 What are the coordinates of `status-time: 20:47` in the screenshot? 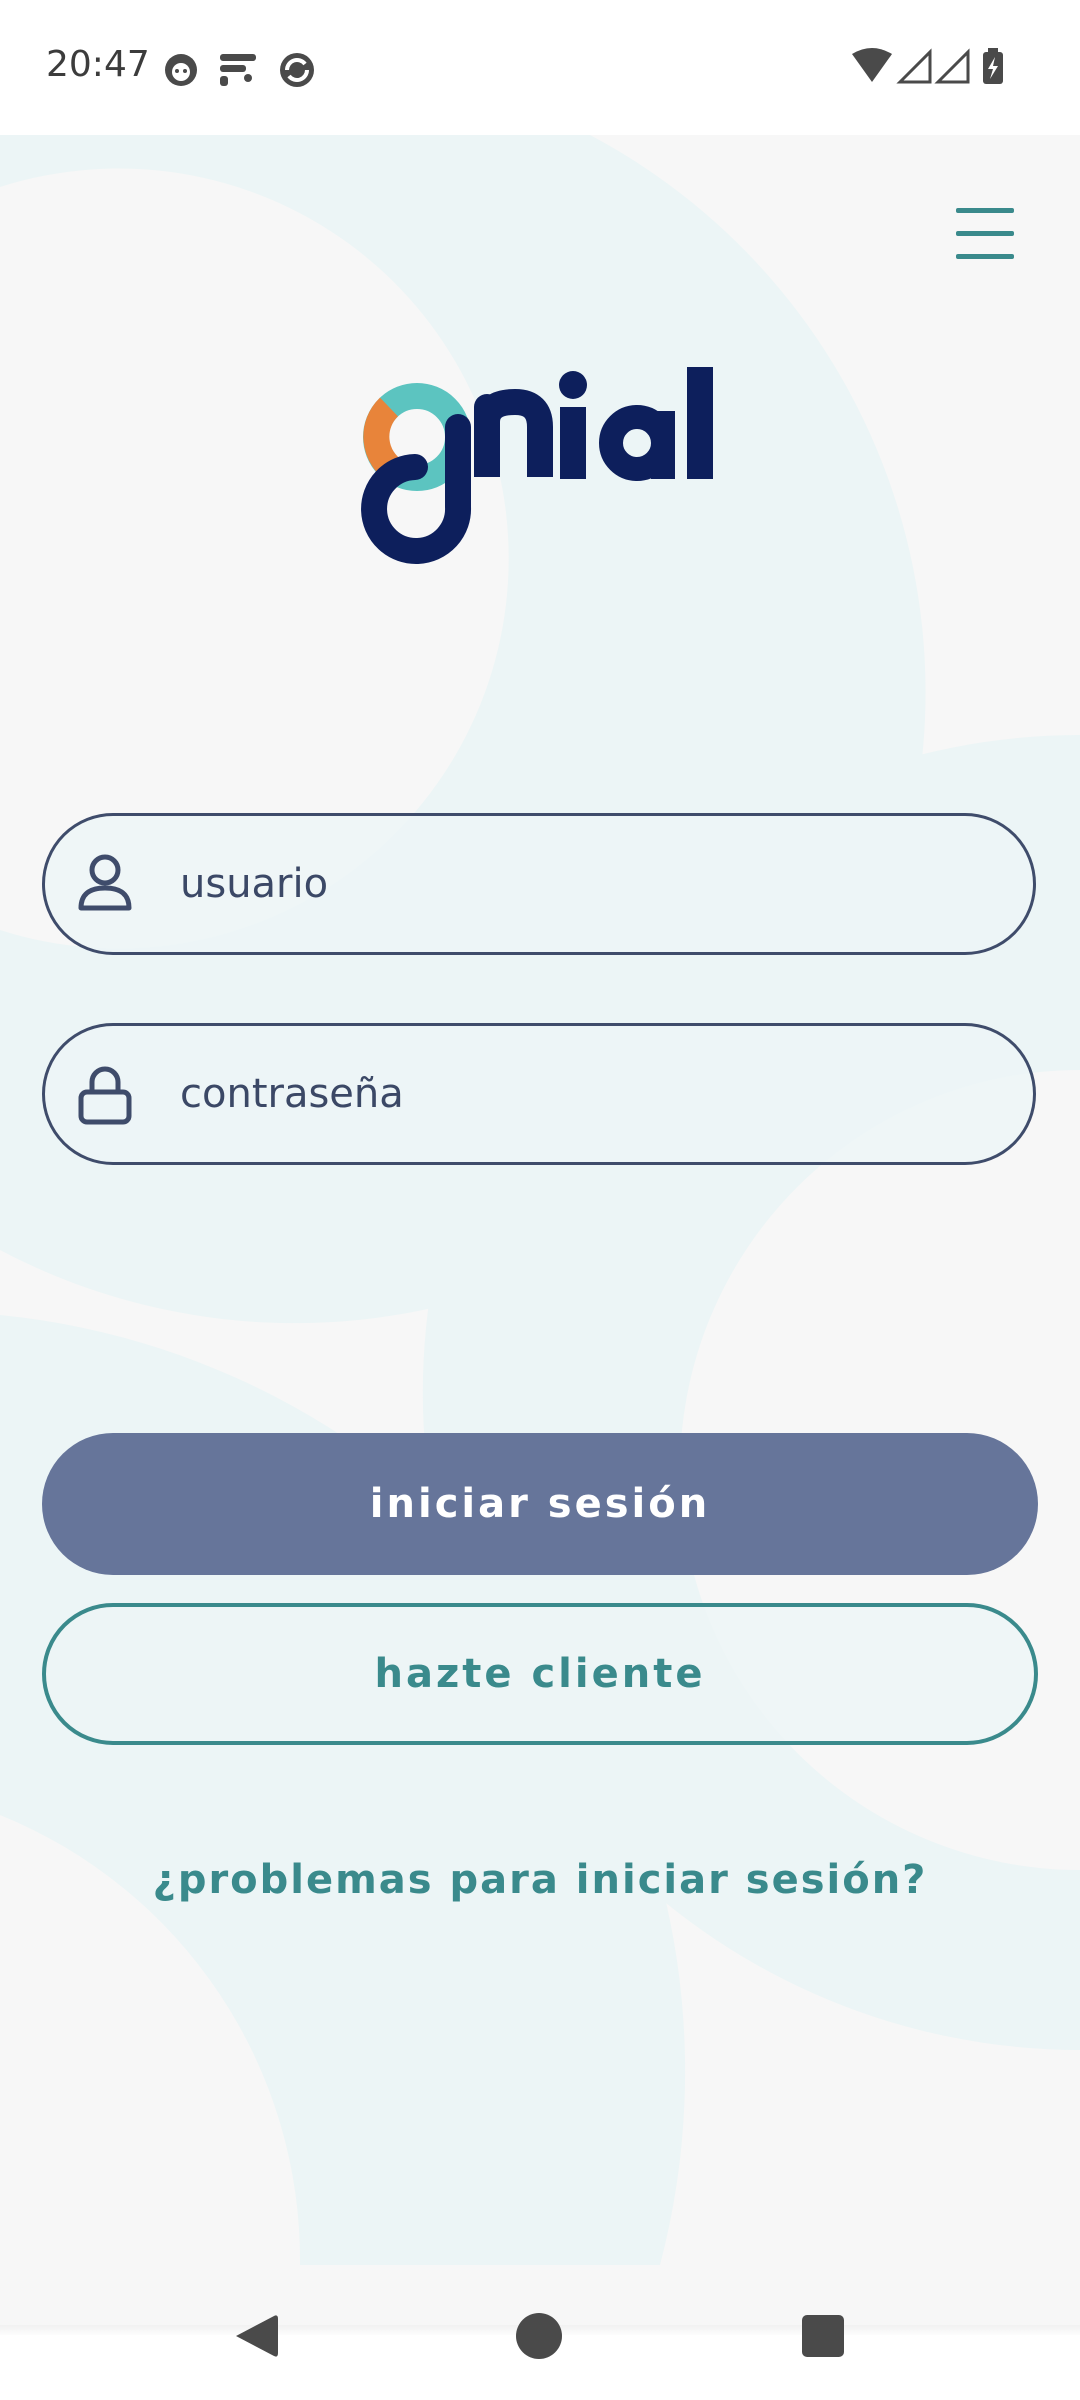 It's located at (98, 64).